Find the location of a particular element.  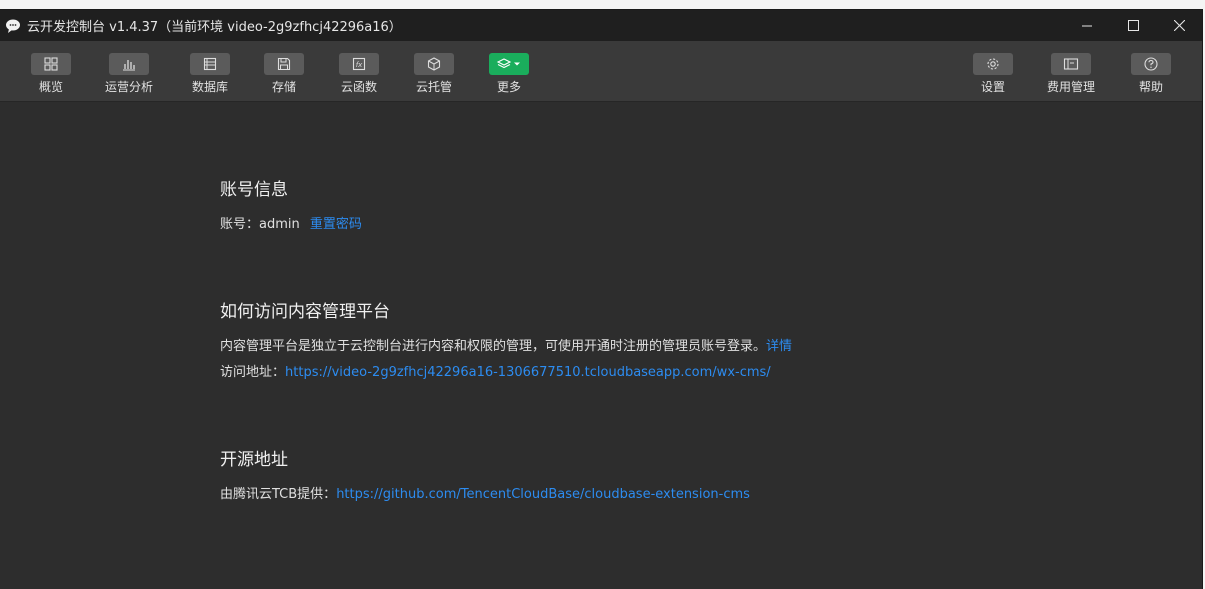

toolbar-label: 帮助 is located at coordinates (1150, 87).